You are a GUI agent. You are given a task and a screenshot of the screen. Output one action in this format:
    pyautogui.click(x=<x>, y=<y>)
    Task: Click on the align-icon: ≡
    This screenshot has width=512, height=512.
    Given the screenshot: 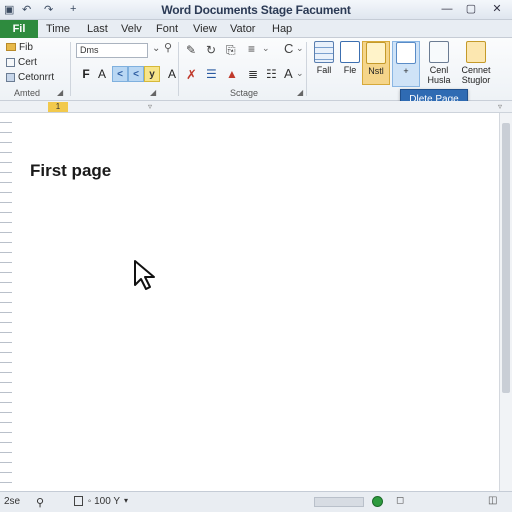 What is the action you would take?
    pyautogui.click(x=251, y=49)
    